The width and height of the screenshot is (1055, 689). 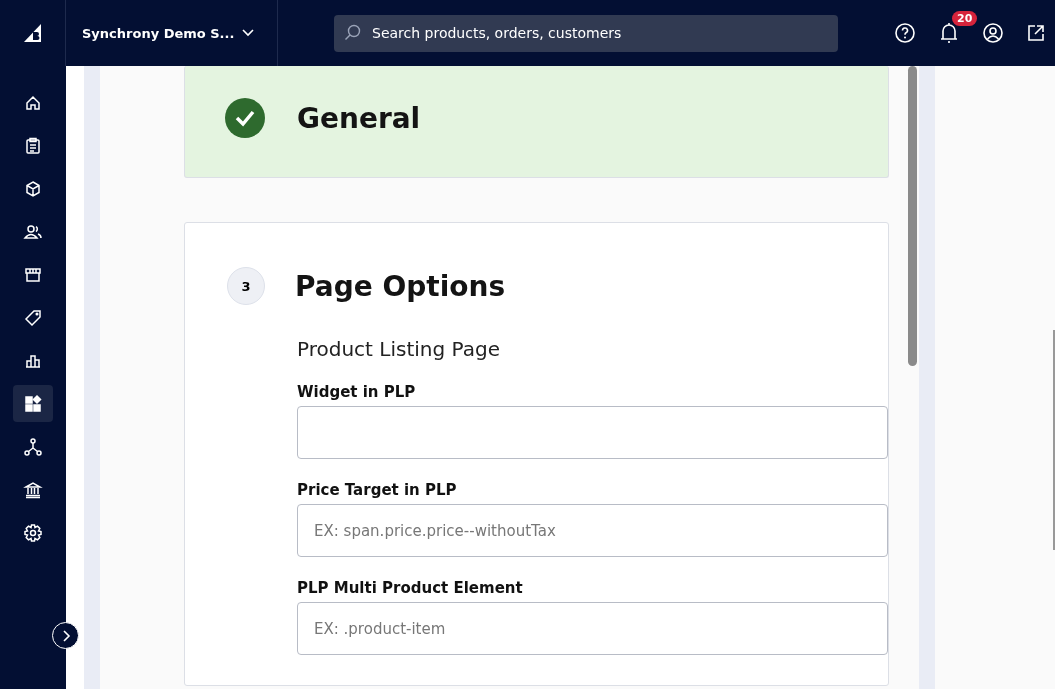 What do you see at coordinates (33, 446) in the screenshot?
I see `nodes-icon` at bounding box center [33, 446].